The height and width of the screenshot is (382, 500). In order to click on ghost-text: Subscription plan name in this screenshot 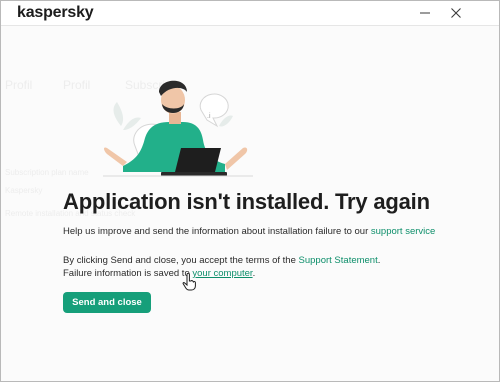, I will do `click(47, 172)`.